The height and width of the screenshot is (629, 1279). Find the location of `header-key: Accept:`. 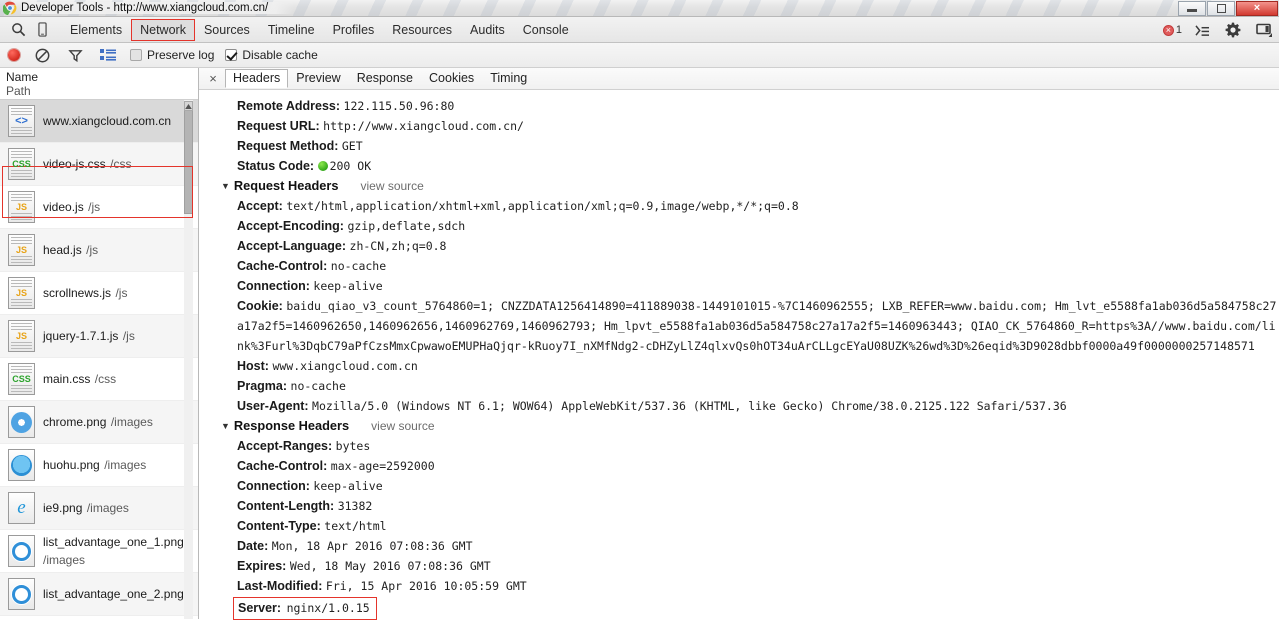

header-key: Accept: is located at coordinates (260, 206).